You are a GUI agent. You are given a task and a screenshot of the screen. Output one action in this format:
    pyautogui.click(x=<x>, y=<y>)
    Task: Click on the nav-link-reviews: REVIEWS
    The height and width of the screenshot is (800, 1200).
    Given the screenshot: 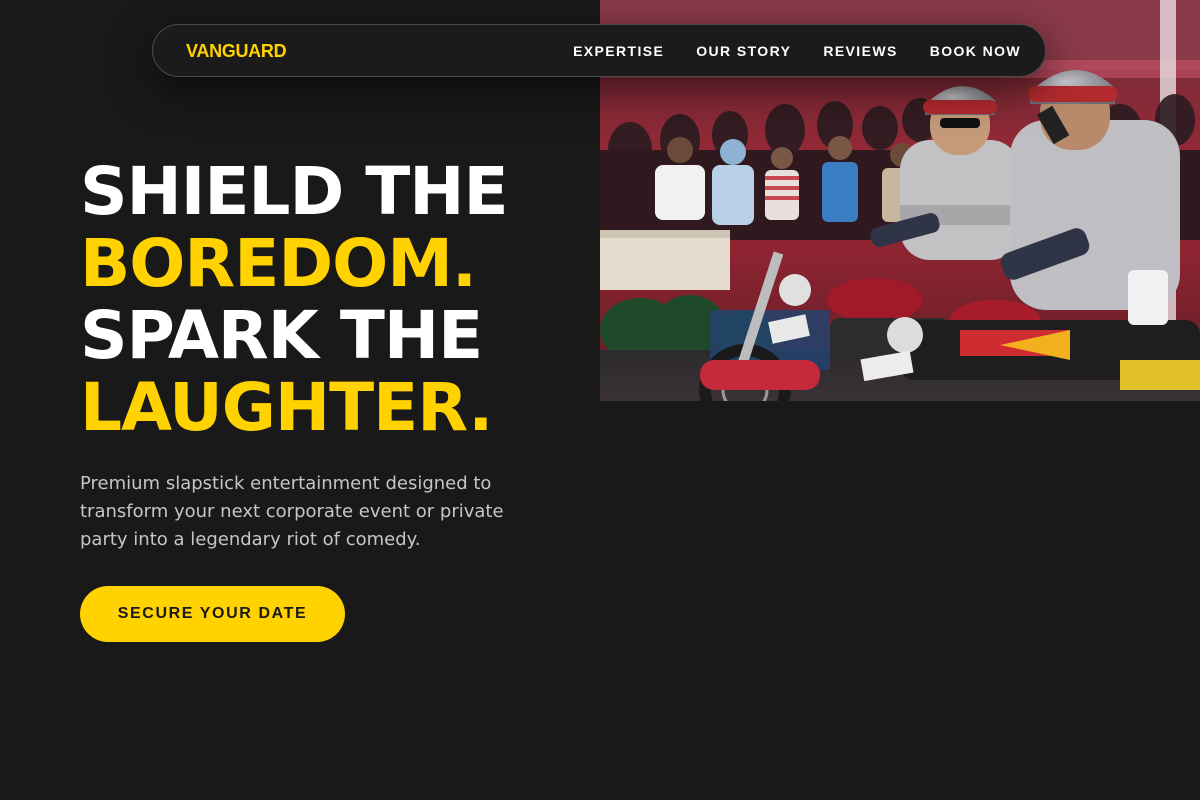 What is the action you would take?
    pyautogui.click(x=860, y=51)
    